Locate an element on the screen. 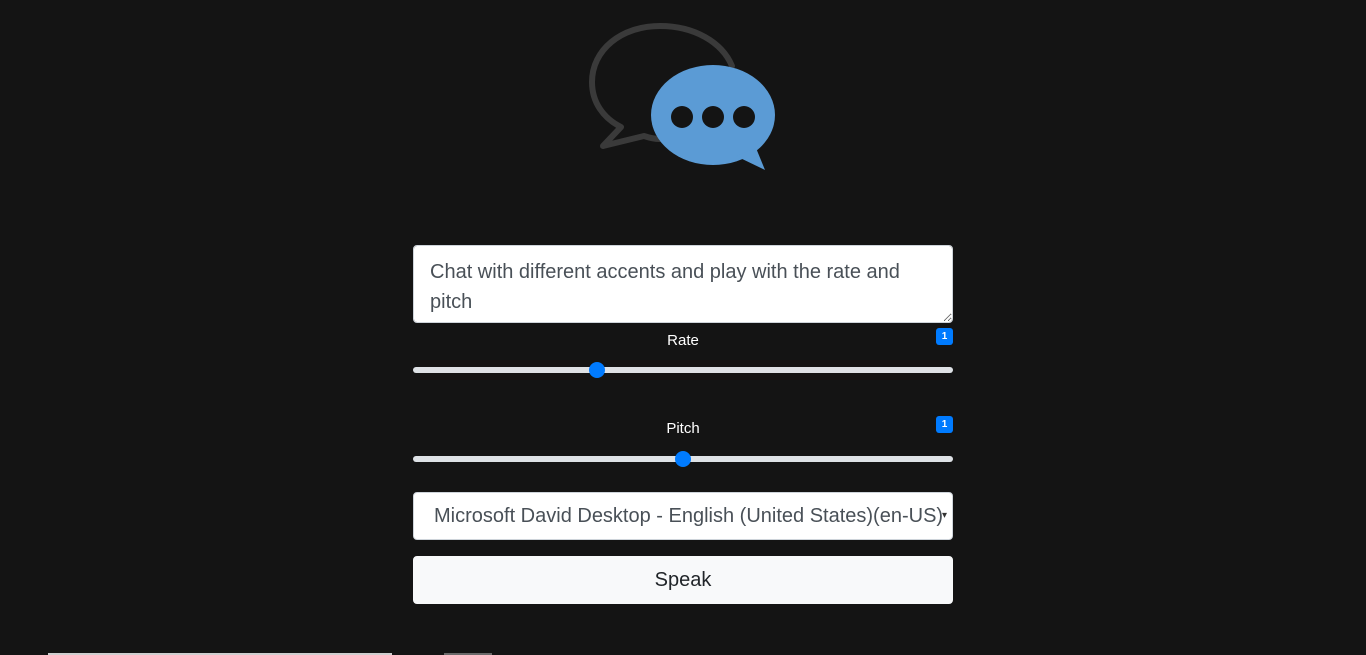  back-bubble-top is located at coordinates (696, 46).